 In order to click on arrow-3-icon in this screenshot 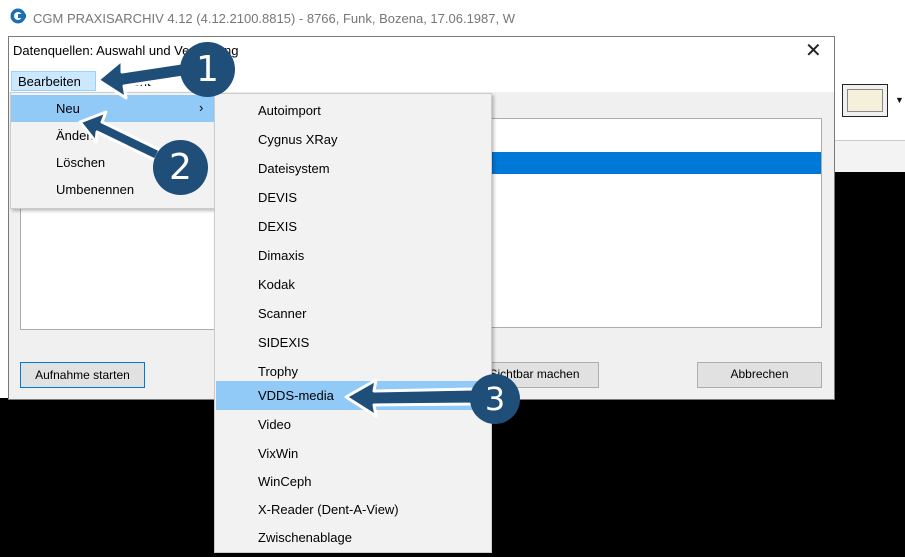, I will do `click(410, 398)`.